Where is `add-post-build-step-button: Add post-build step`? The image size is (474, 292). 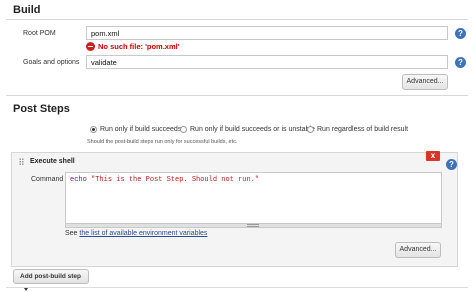
add-post-build-step-button: Add post-build step is located at coordinates (51, 280).